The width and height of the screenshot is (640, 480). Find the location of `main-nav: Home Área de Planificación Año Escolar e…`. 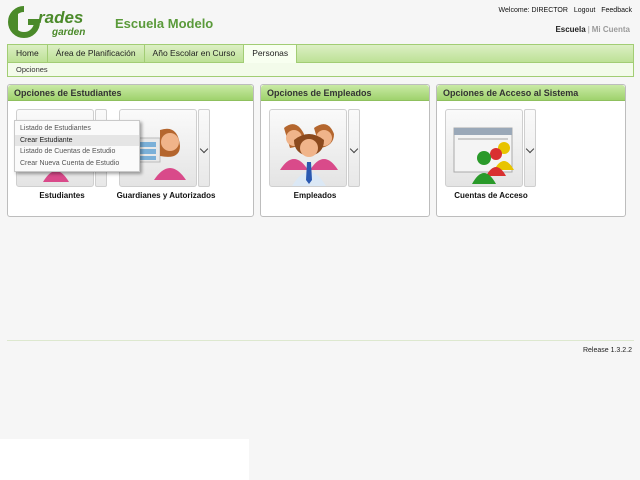

main-nav: Home Área de Planificación Año Escolar e… is located at coordinates (320, 54).